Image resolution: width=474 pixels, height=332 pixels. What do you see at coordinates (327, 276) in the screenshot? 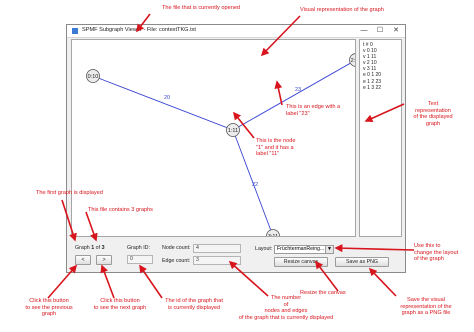
I see `arrow-resize-canvas` at bounding box center [327, 276].